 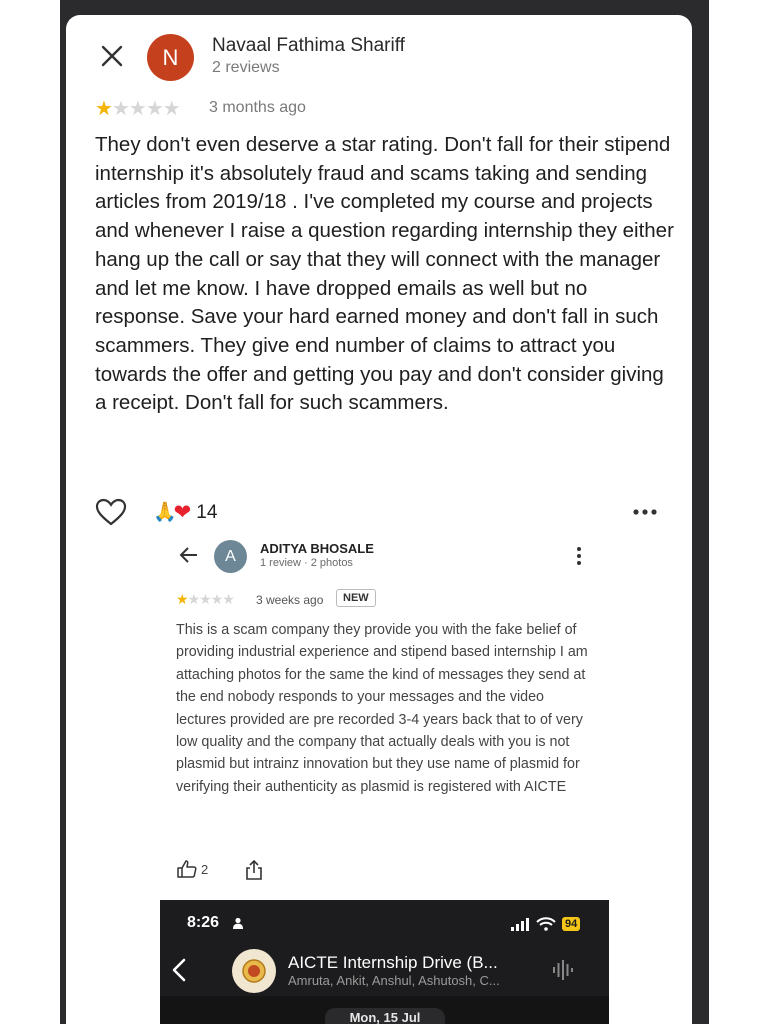 I want to click on reviewer-review-count: 2 reviews, so click(x=246, y=67).